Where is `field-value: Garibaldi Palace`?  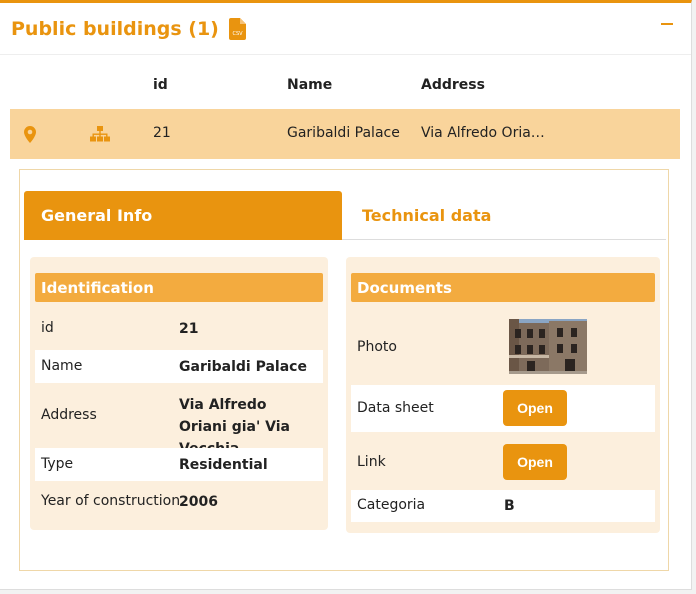
field-value: Garibaldi Palace is located at coordinates (243, 367).